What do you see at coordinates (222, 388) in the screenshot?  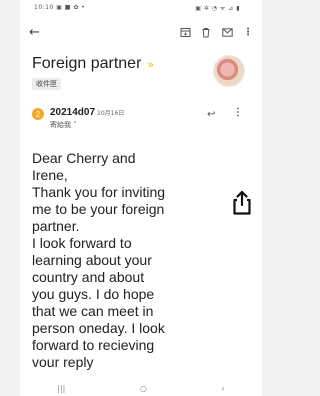 I see `nav-back-button: ‹` at bounding box center [222, 388].